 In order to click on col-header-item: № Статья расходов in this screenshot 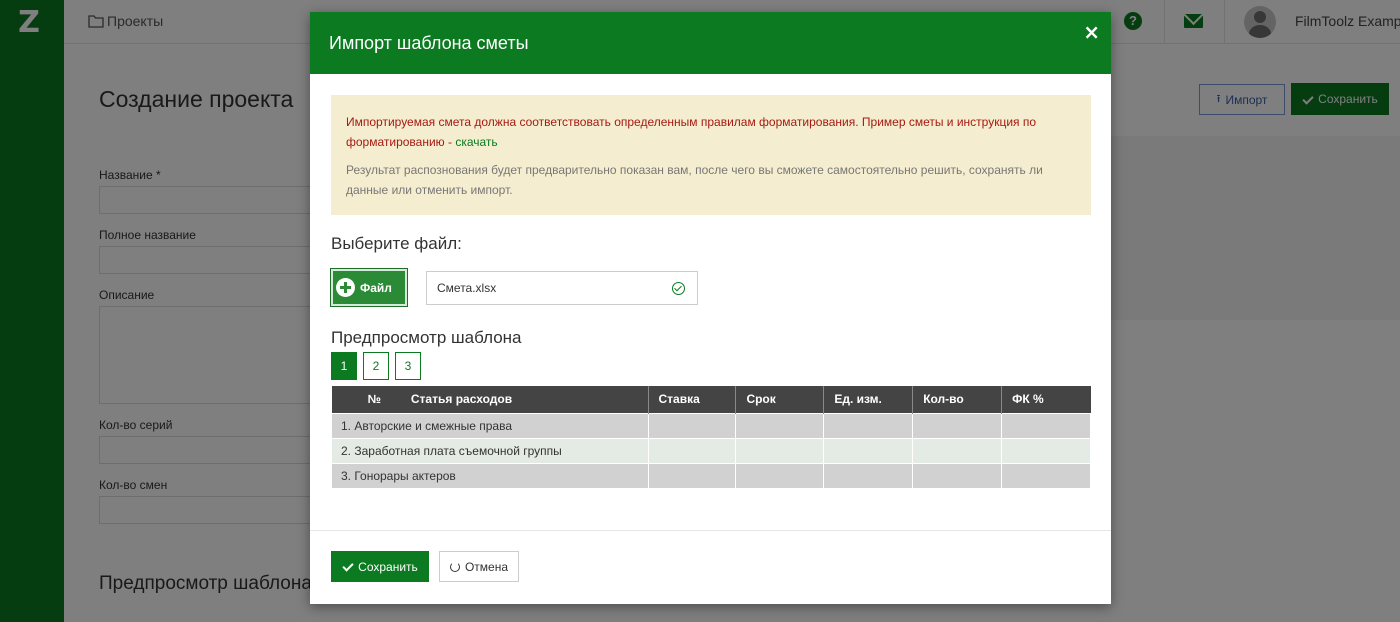, I will do `click(490, 399)`.